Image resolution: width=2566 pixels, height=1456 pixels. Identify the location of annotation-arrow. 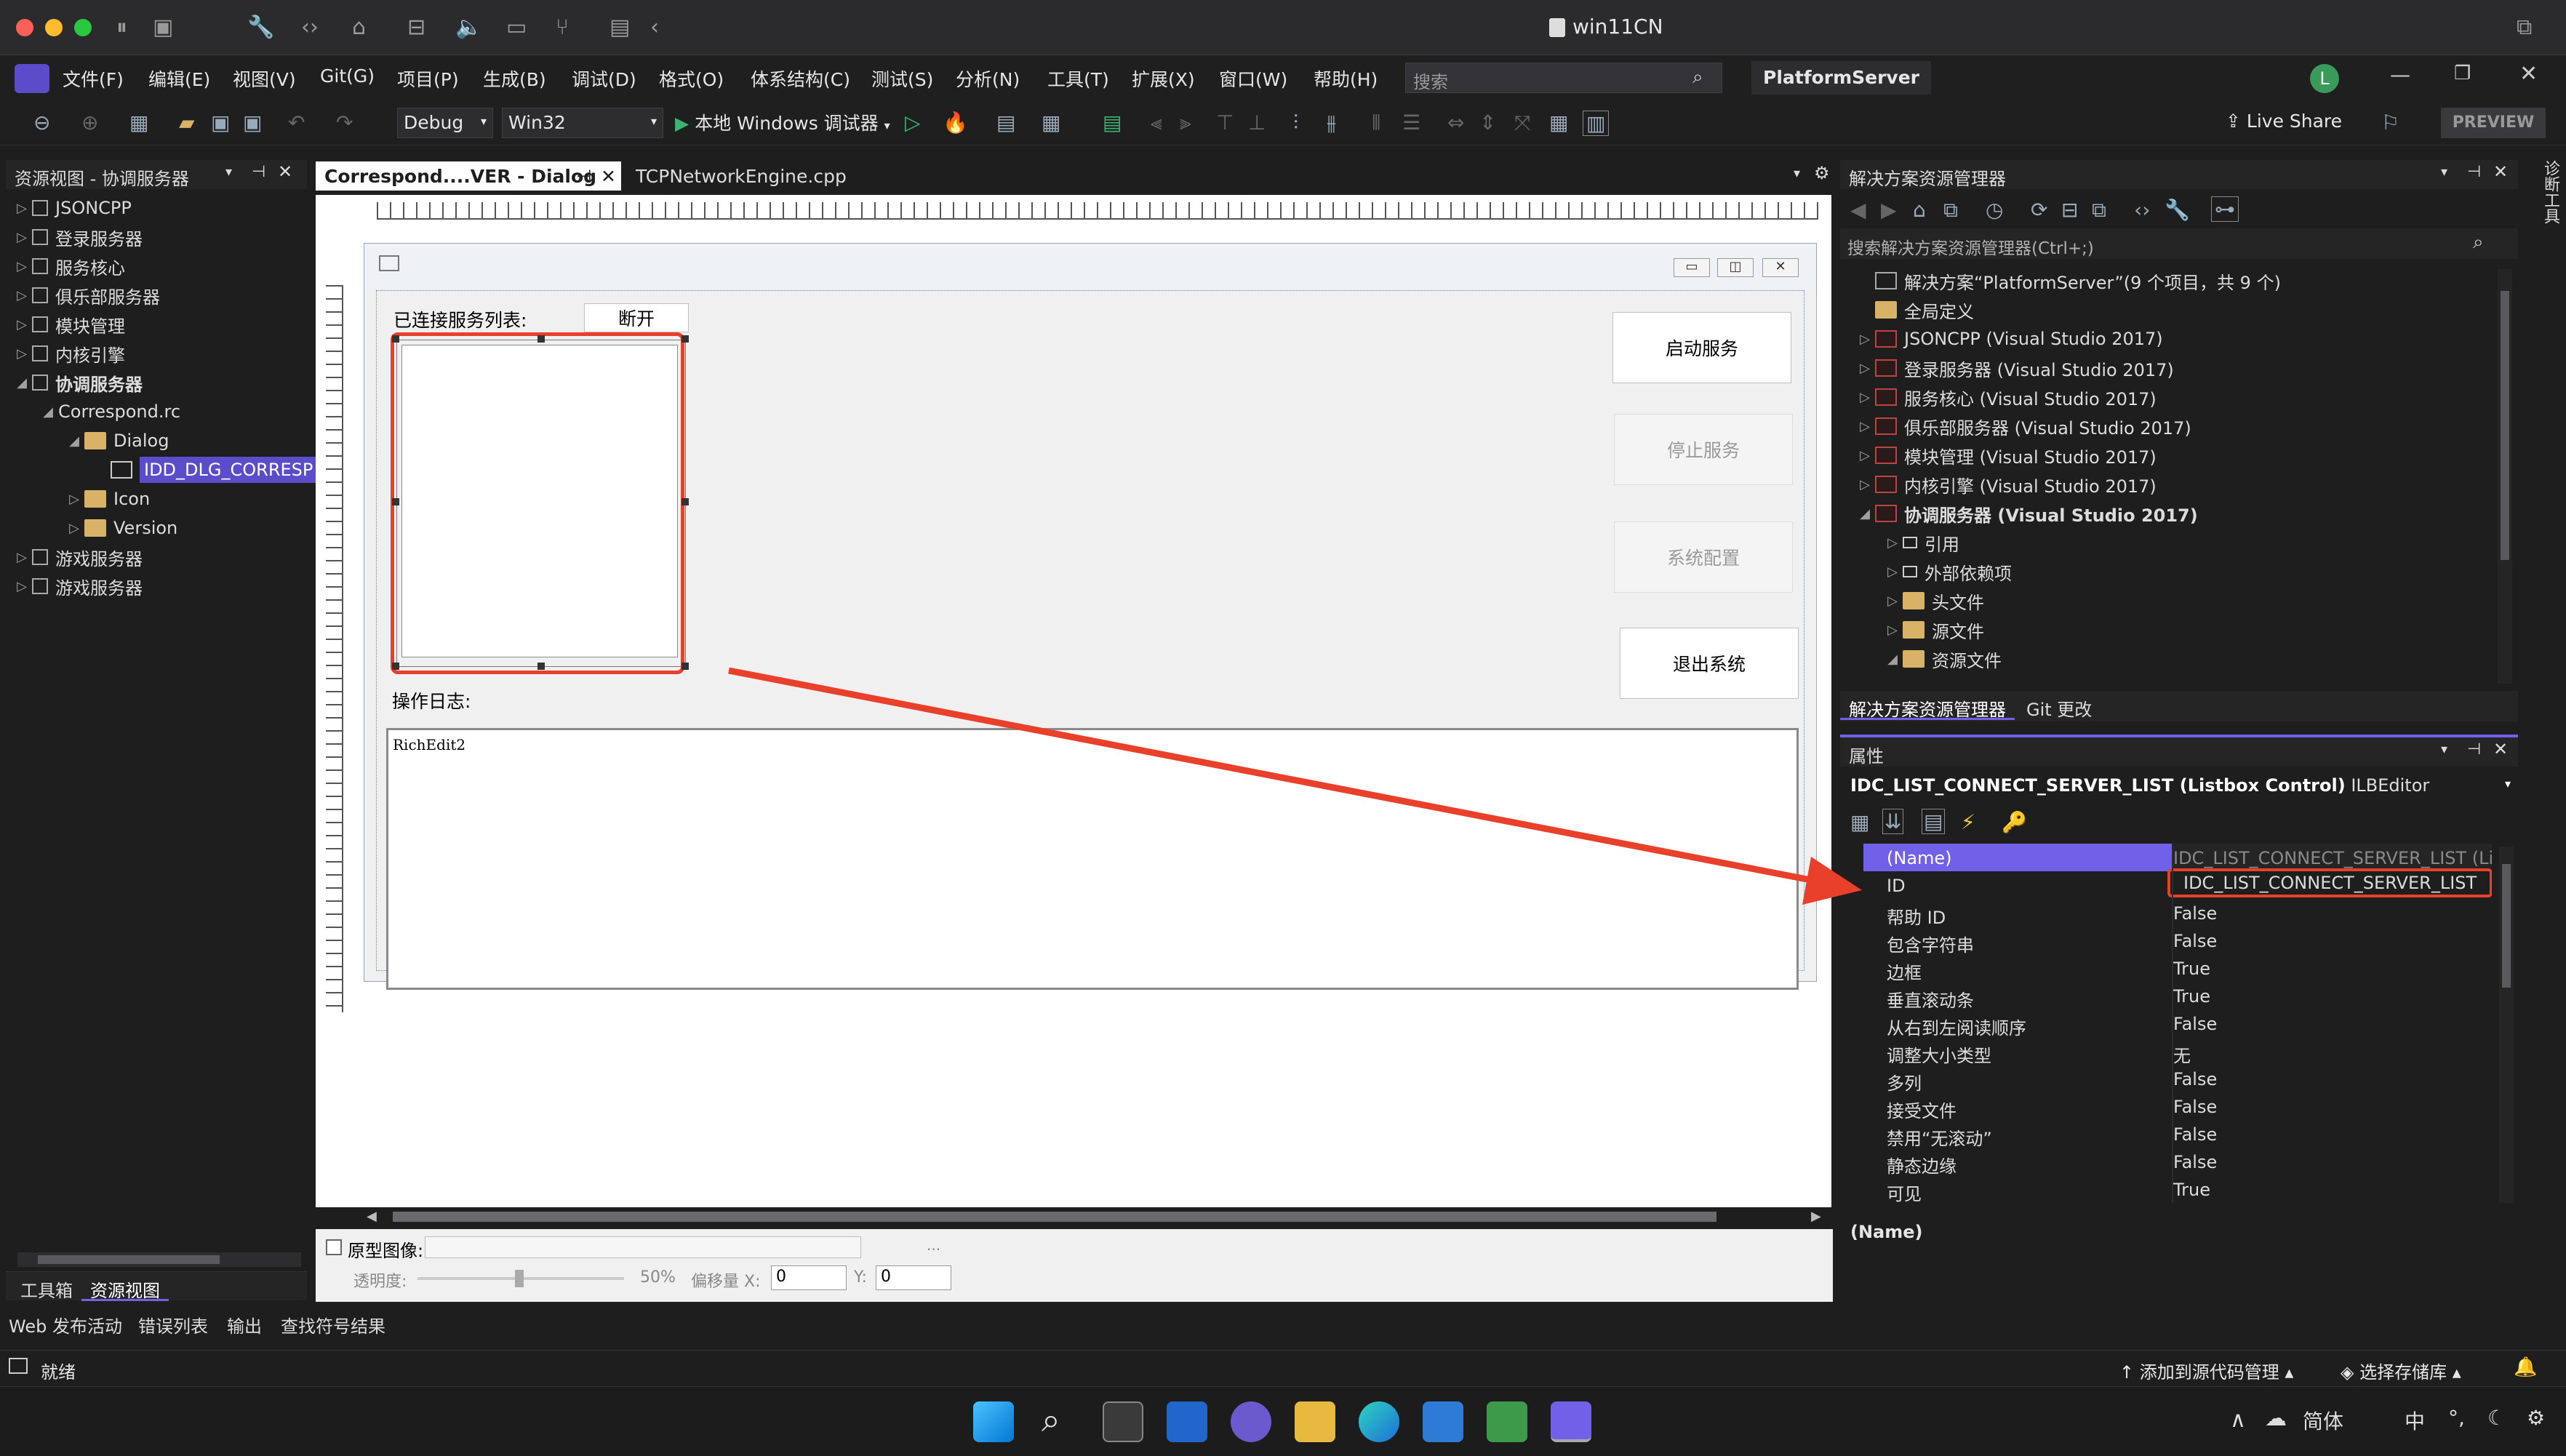
(1295, 786).